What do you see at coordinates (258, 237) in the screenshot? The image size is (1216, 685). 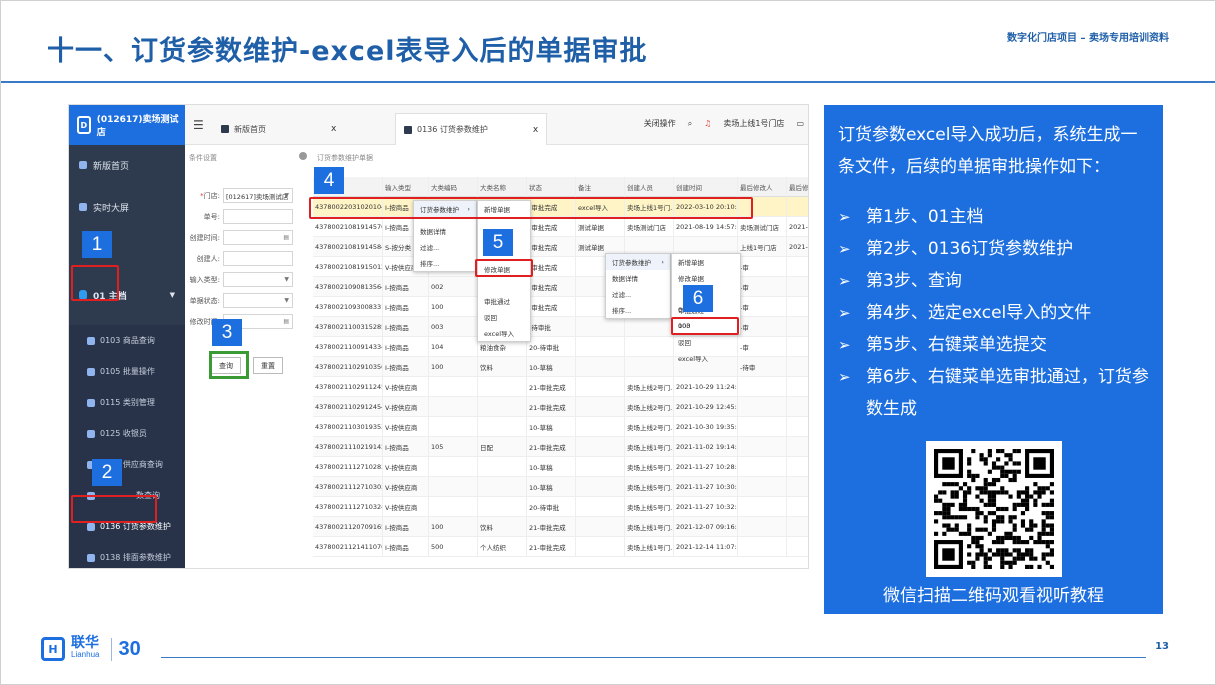 I see `created-date-input: ▤` at bounding box center [258, 237].